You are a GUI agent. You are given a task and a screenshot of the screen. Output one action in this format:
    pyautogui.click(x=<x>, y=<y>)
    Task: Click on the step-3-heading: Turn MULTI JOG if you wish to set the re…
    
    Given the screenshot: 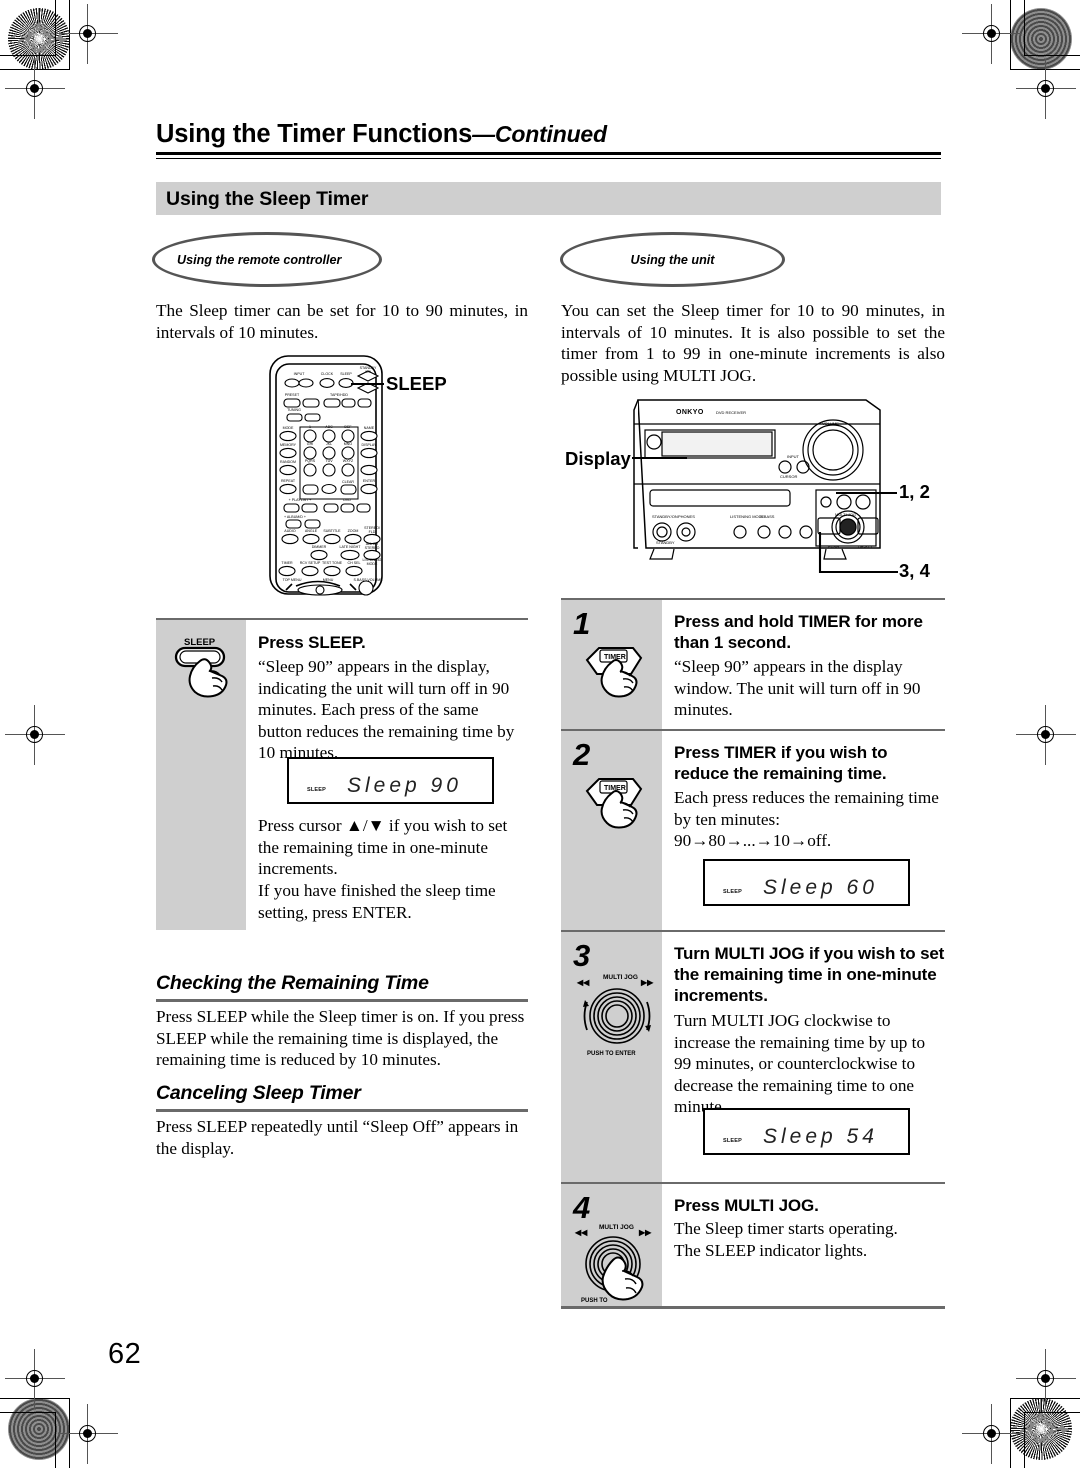 What is the action you would take?
    pyautogui.click(x=809, y=974)
    